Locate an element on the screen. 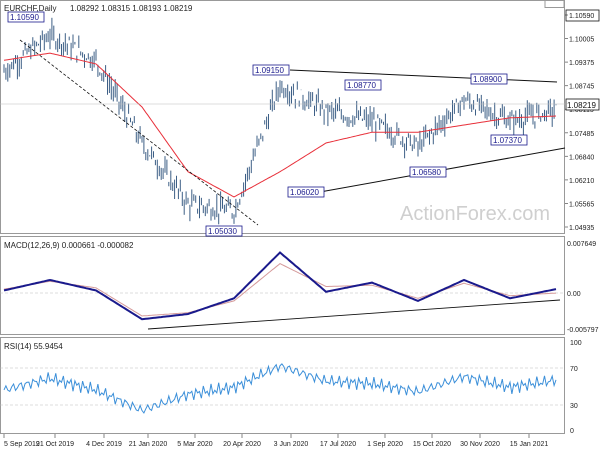  rsi-y-tick-label: 0 is located at coordinates (572, 431).